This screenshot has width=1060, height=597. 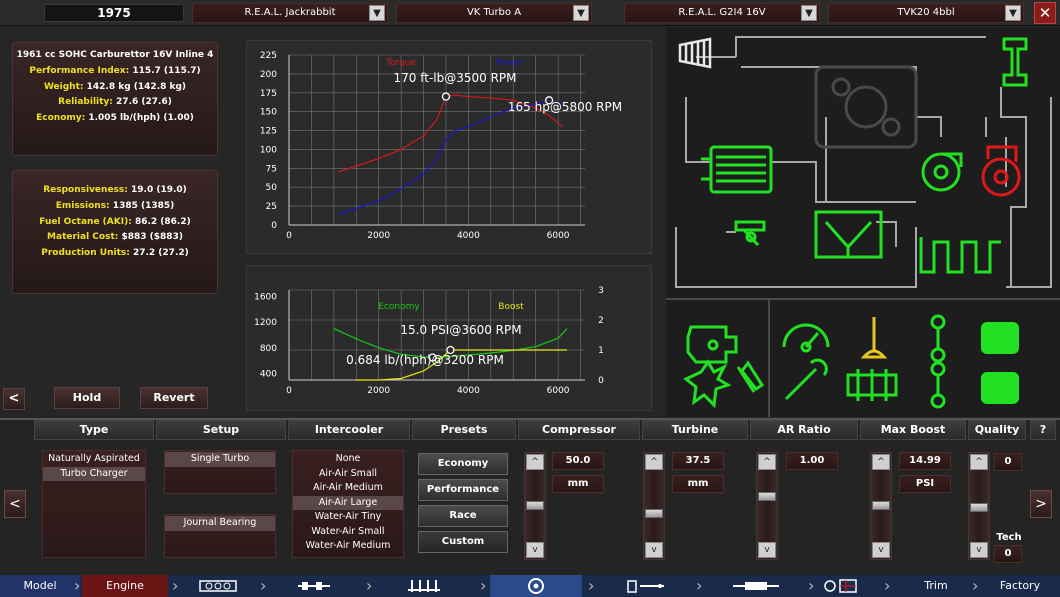 What do you see at coordinates (220, 523) in the screenshot?
I see `list-item: Journal Bearing` at bounding box center [220, 523].